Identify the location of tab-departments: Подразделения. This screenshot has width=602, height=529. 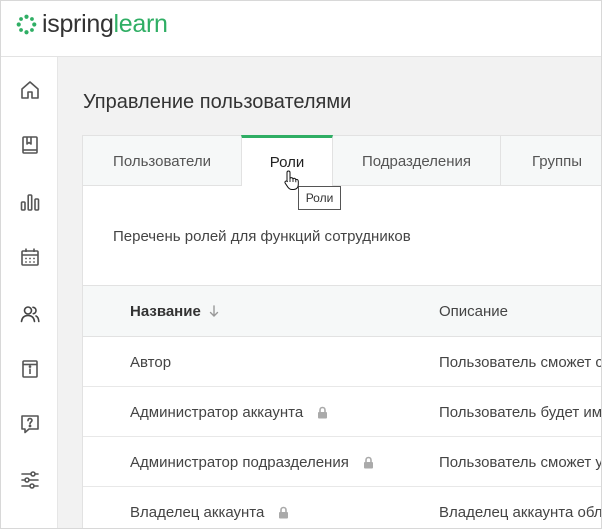
(417, 161).